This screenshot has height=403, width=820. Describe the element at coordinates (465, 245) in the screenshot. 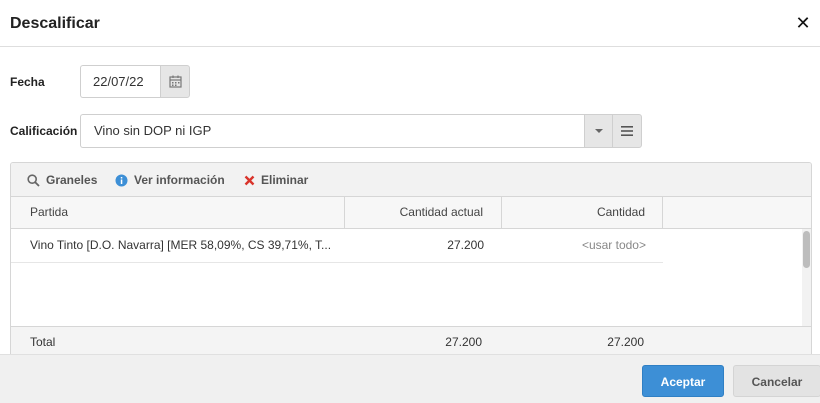

I see `cell-cantidad-actual: 27.200` at that location.